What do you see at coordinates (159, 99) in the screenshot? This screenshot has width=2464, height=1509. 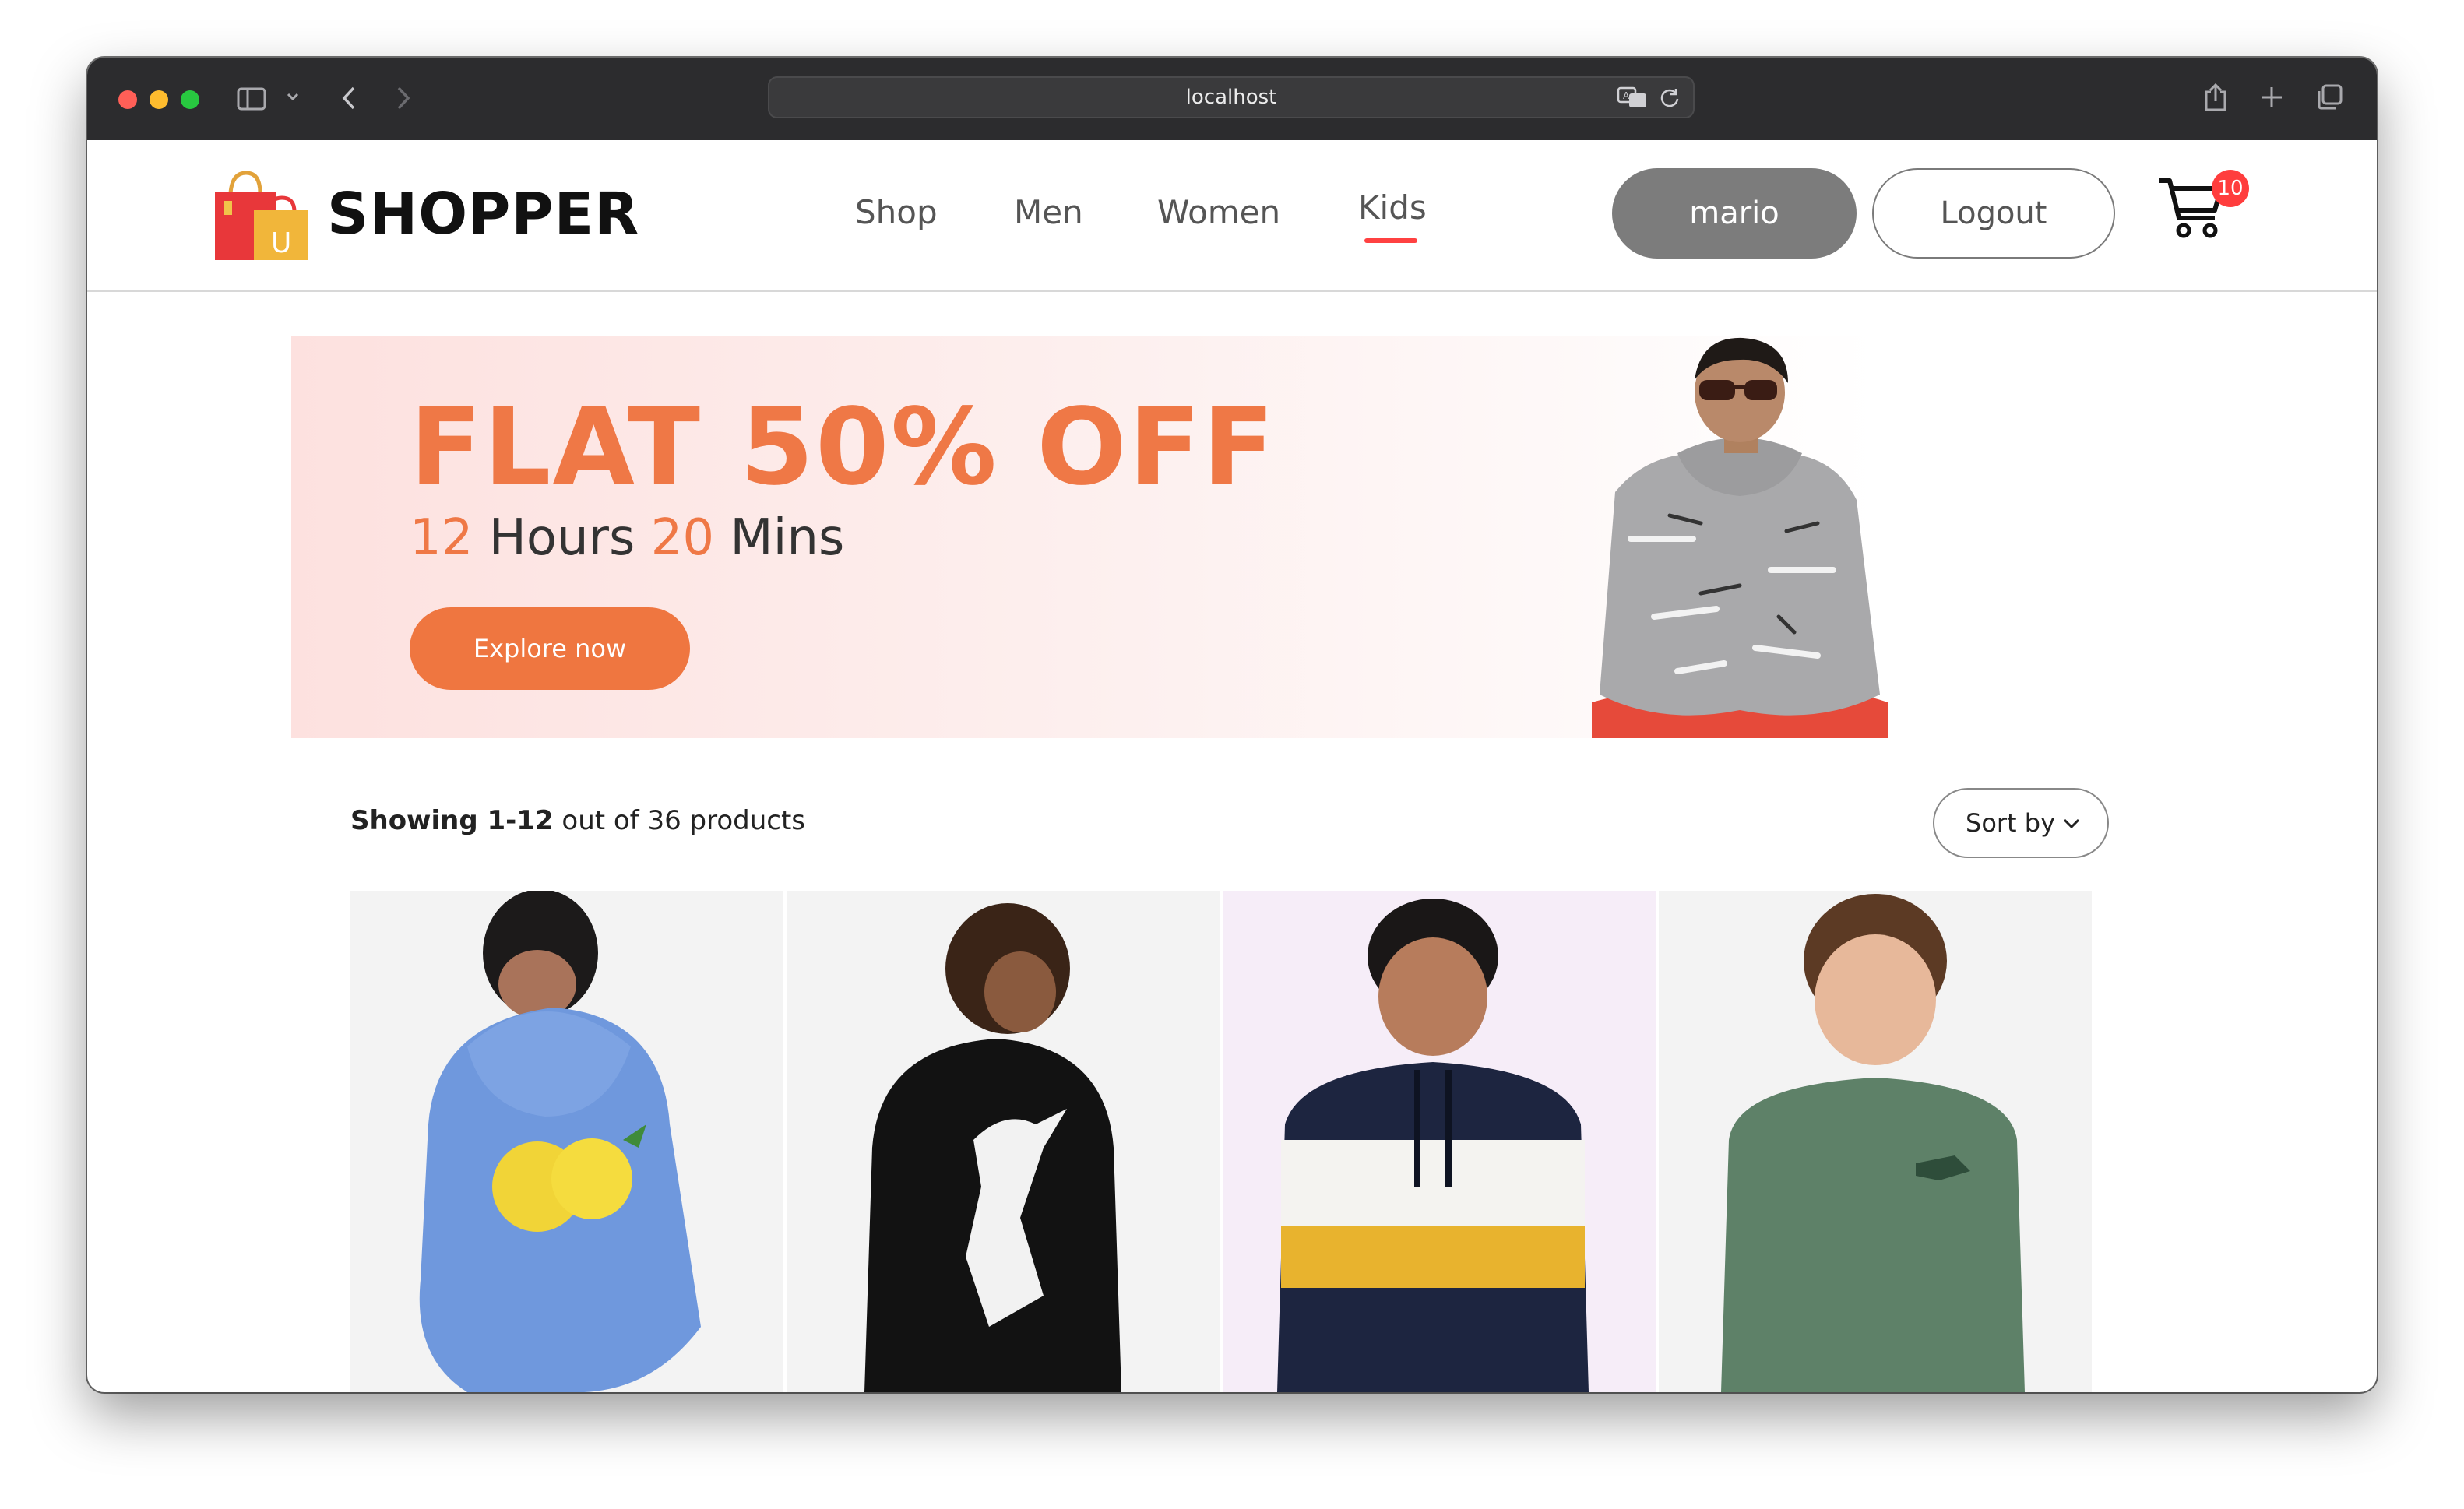 I see `minimize-window-button` at bounding box center [159, 99].